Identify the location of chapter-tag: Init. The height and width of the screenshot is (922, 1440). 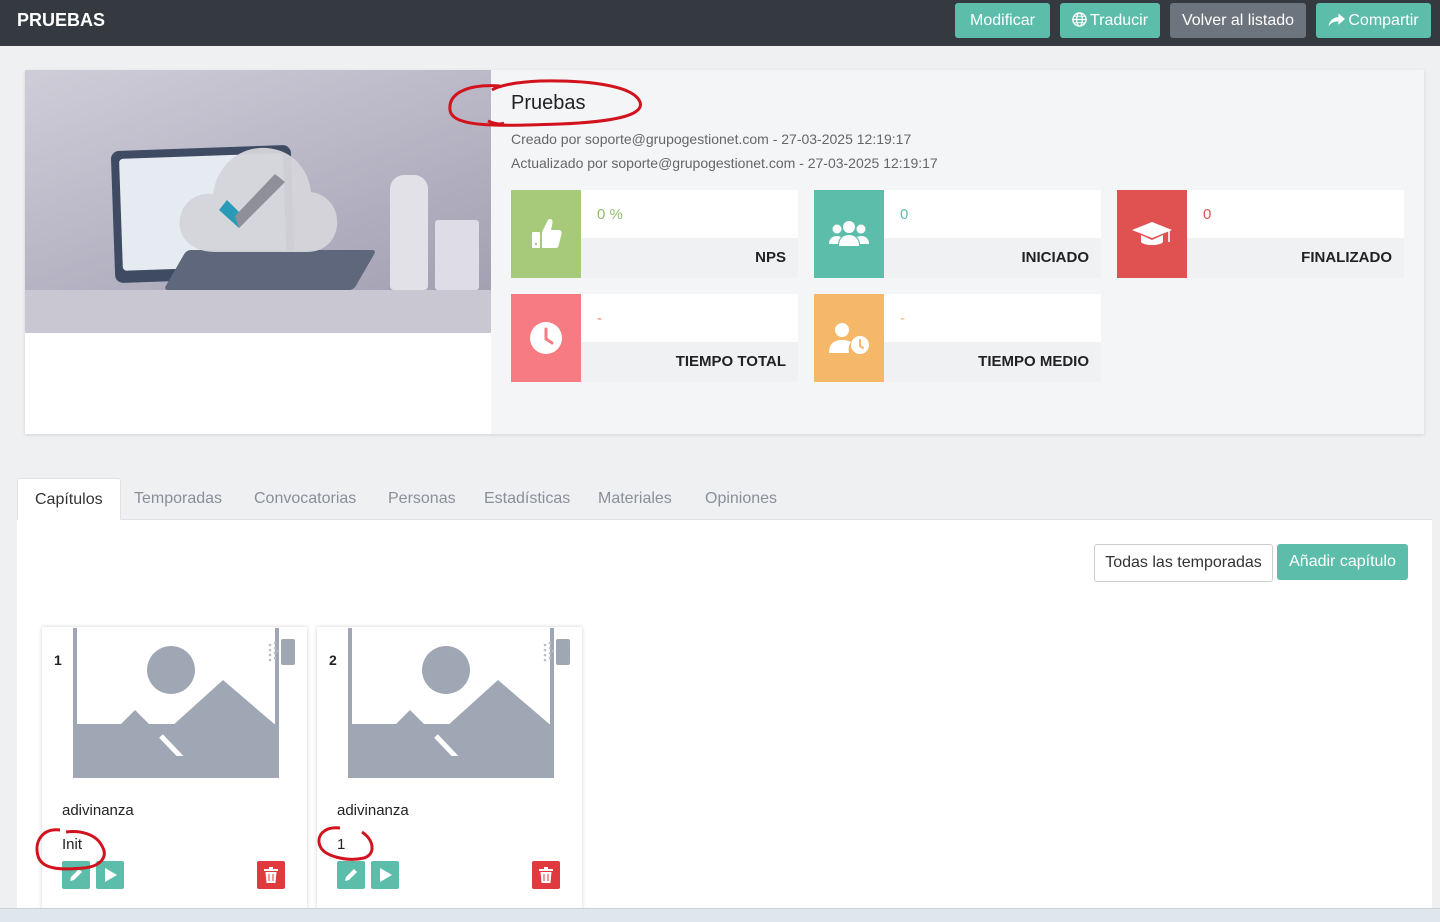
(72, 844).